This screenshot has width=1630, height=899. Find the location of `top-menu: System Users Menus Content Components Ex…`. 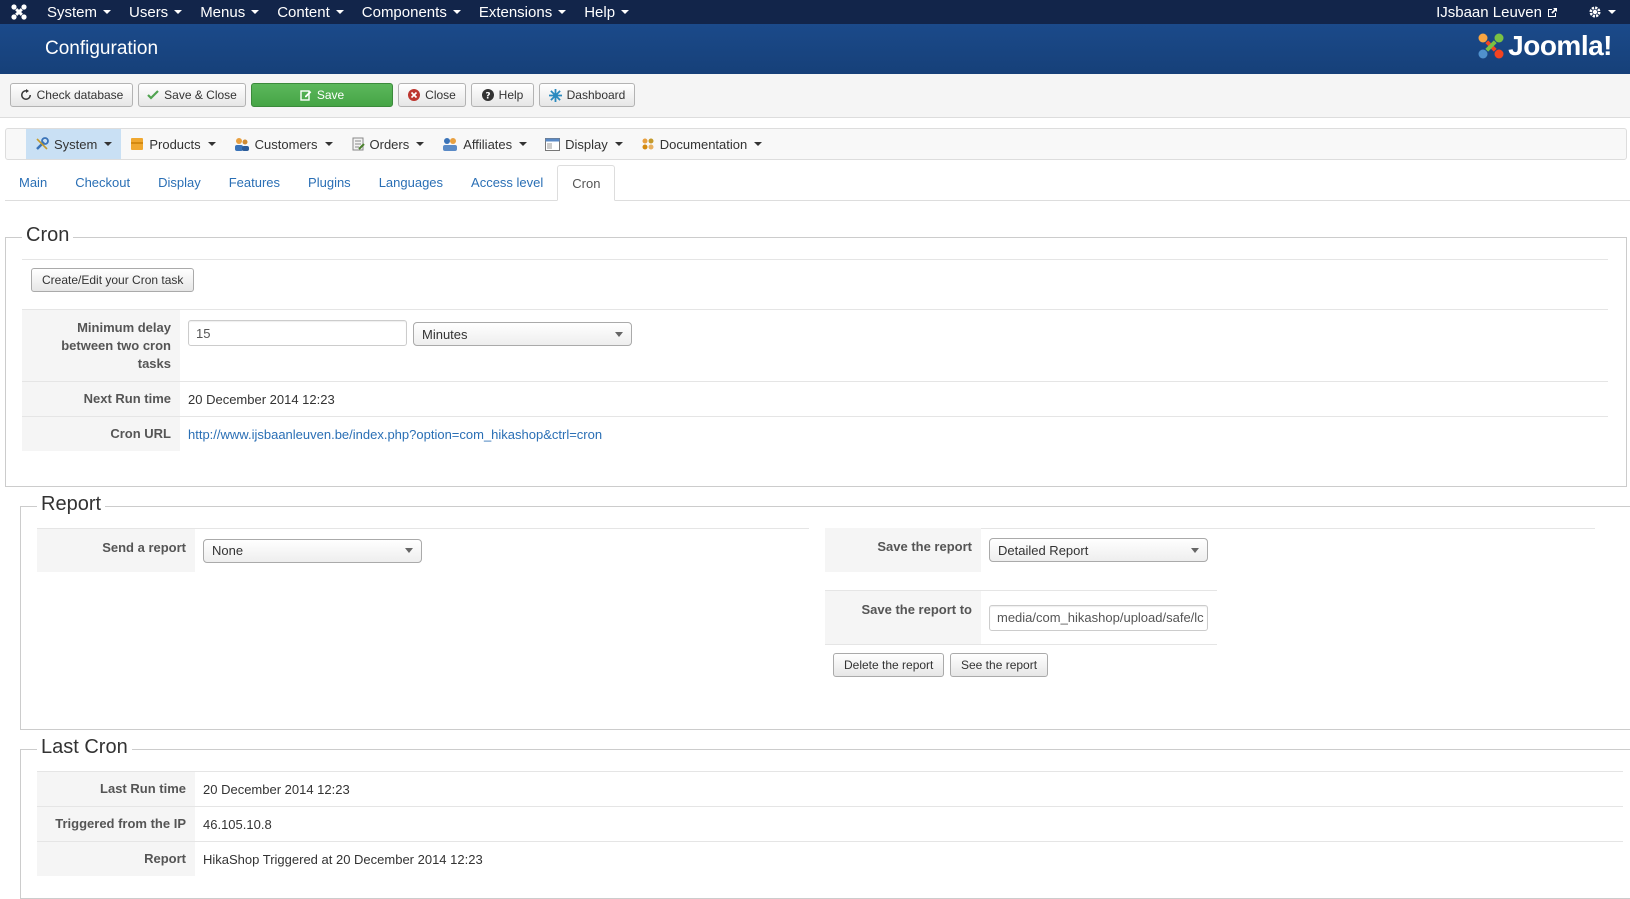

top-menu: System Users Menus Content Components Ex… is located at coordinates (338, 12).